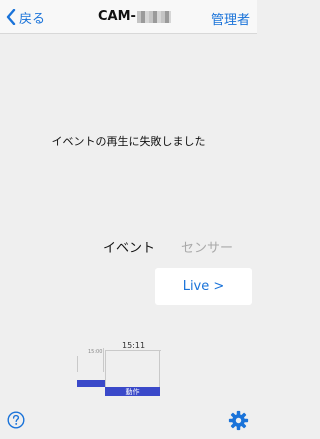 The height and width of the screenshot is (439, 320). Describe the element at coordinates (133, 350) in the screenshot. I see `timeline-tick-main` at that location.